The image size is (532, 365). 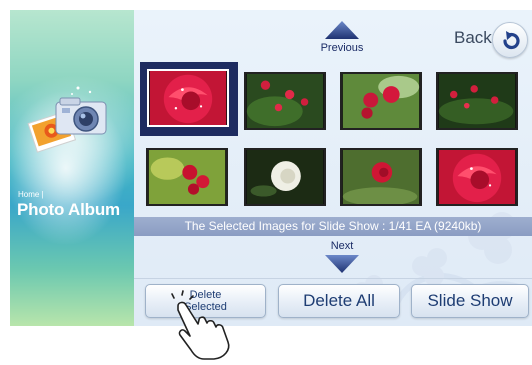 I want to click on next-button: Next, so click(x=342, y=258).